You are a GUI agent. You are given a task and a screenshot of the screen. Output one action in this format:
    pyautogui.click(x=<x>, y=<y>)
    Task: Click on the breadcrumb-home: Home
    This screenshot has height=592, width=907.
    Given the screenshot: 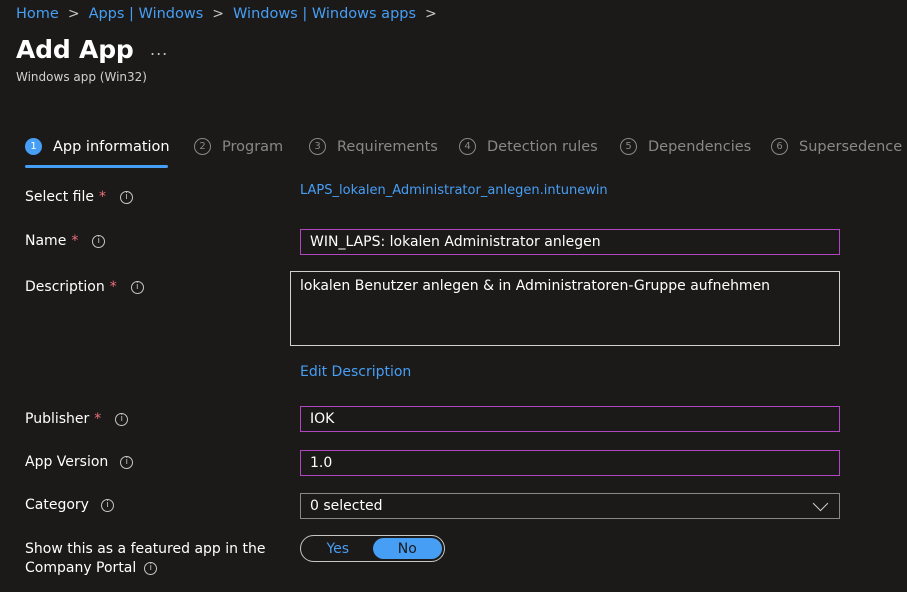 What is the action you would take?
    pyautogui.click(x=37, y=14)
    